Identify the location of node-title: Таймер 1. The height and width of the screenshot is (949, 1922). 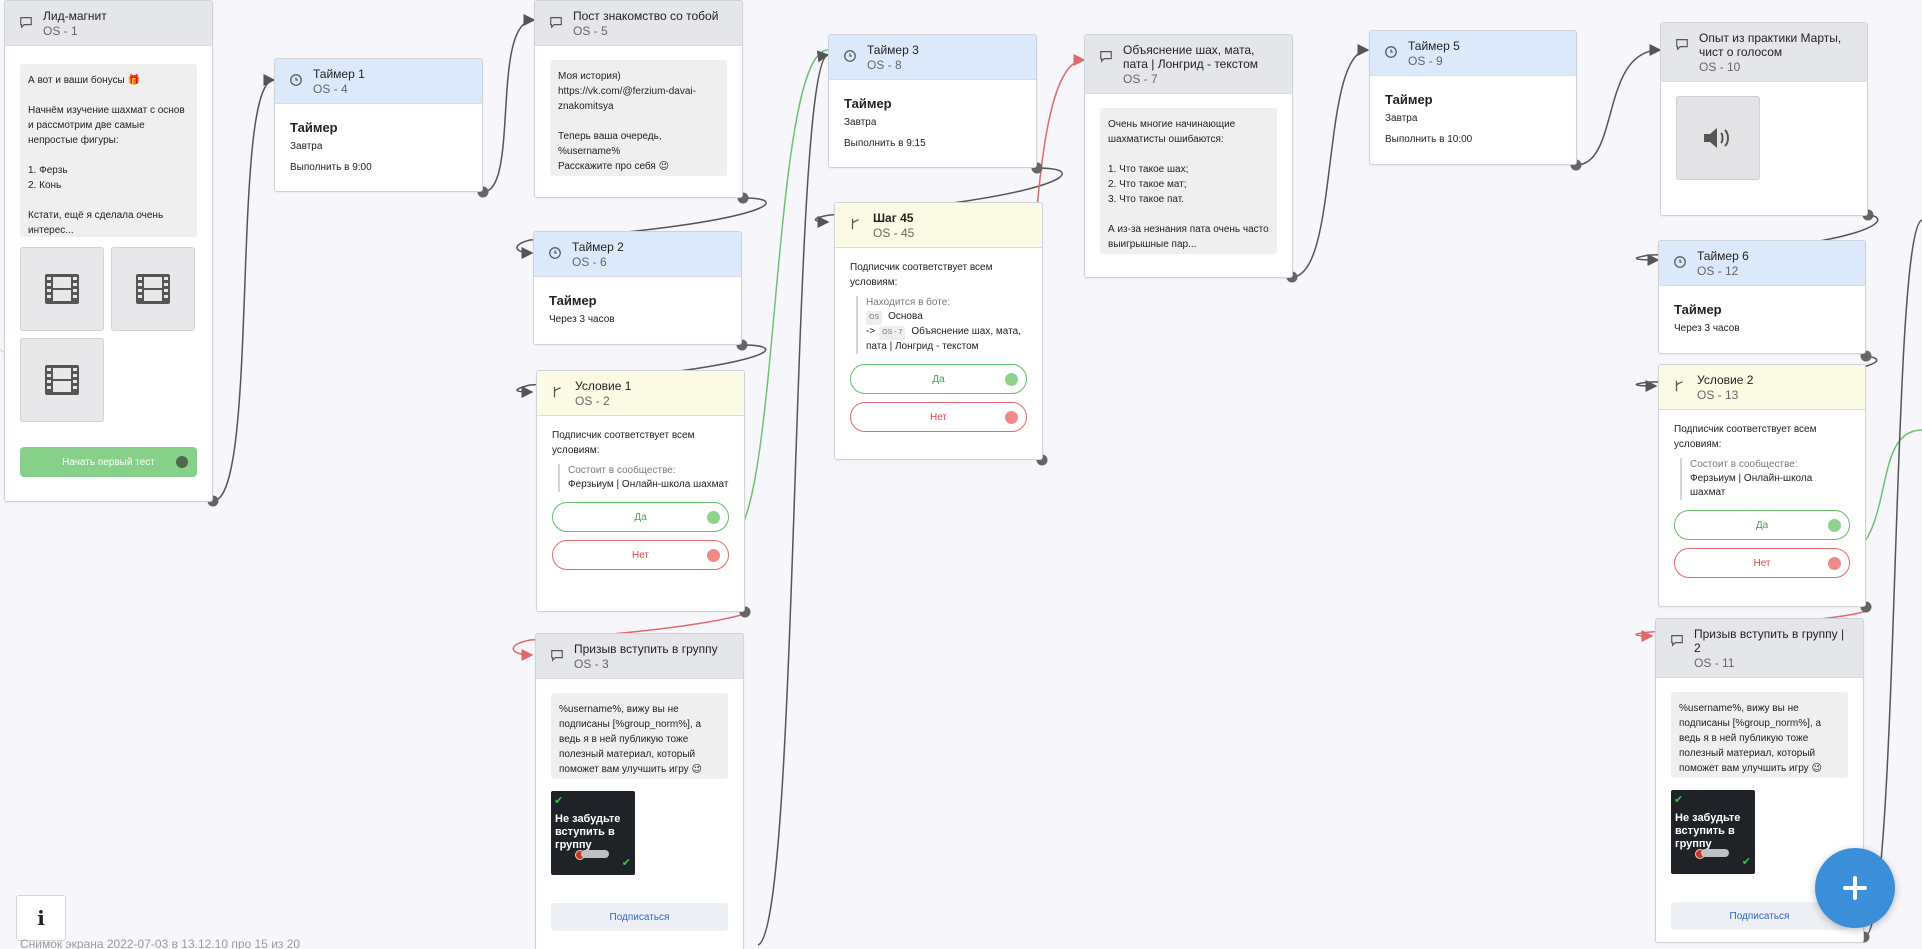
(339, 74).